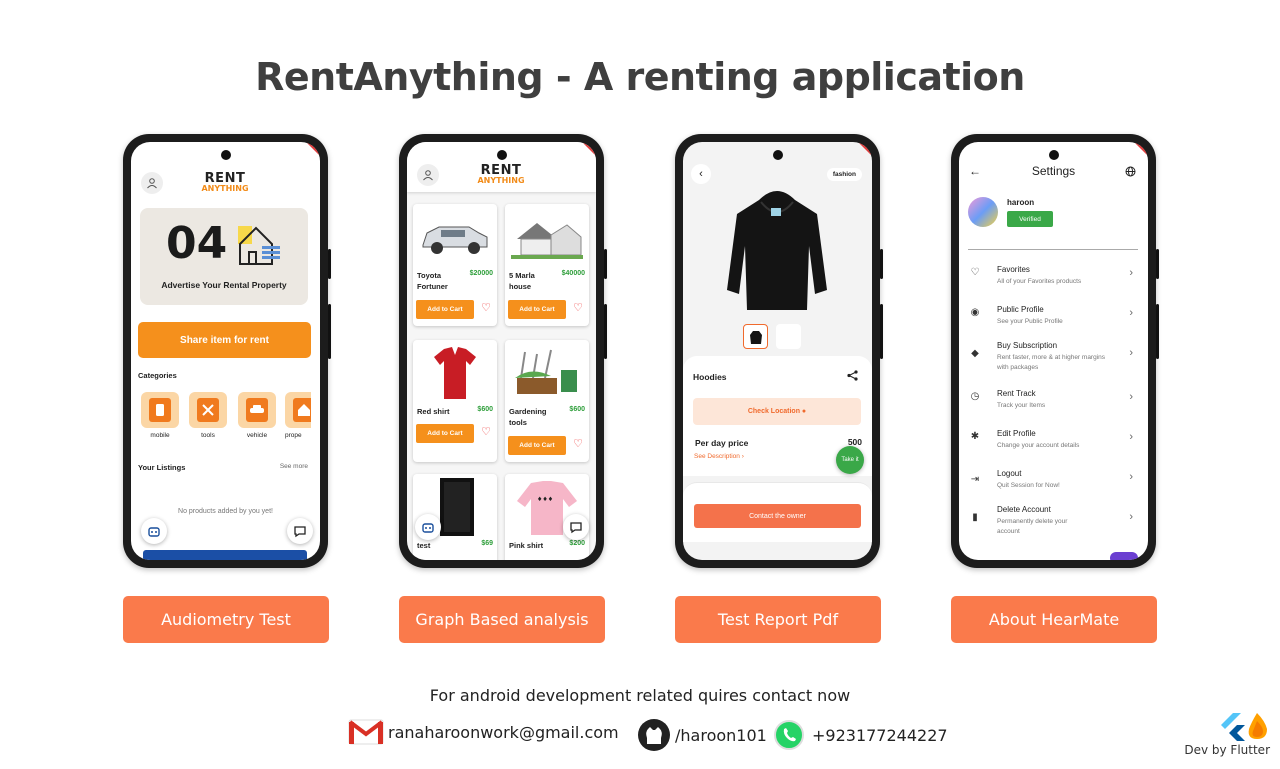 This screenshot has width=1280, height=769. I want to click on car-icon, so click(257, 410).